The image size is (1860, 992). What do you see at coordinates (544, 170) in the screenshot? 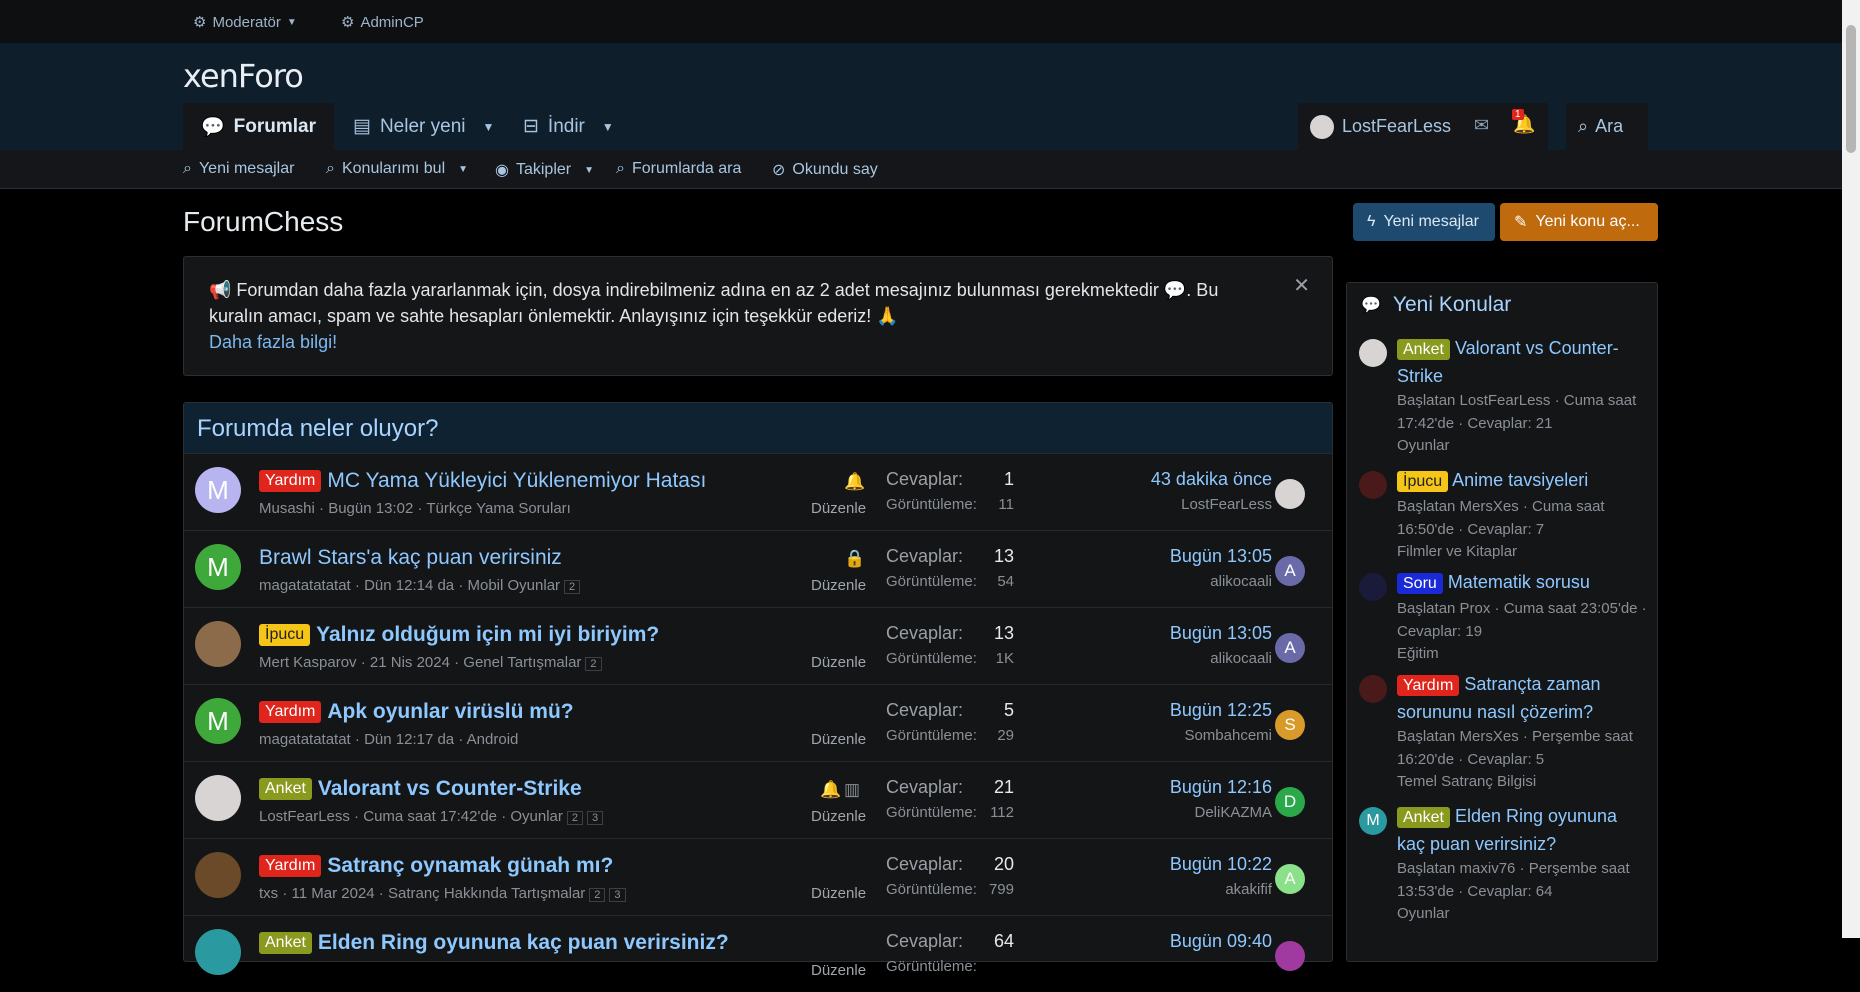
I see `subnav-watched: ◉ Takipler ▼` at bounding box center [544, 170].